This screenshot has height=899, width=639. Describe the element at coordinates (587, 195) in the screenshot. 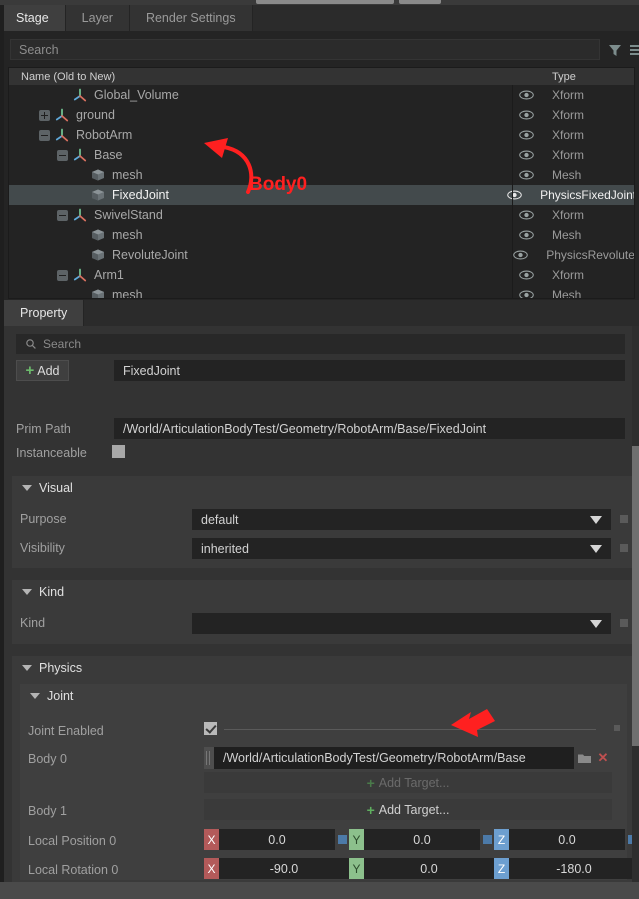

I see `tree-type-cell: PhysicsFixedJoint` at that location.